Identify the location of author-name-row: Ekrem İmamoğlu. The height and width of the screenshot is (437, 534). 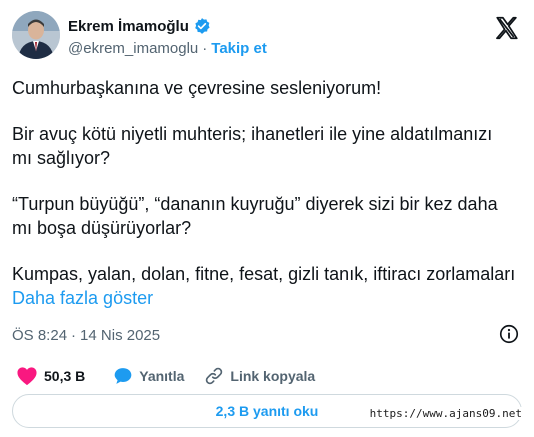
(139, 26).